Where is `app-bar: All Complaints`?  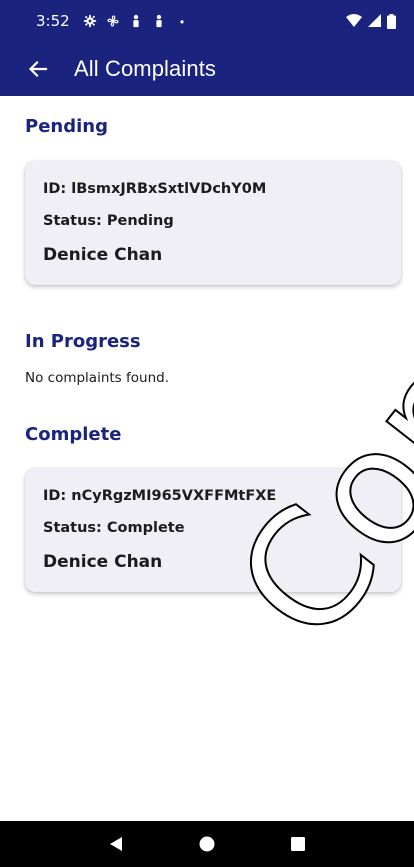
app-bar: All Complaints is located at coordinates (207, 69).